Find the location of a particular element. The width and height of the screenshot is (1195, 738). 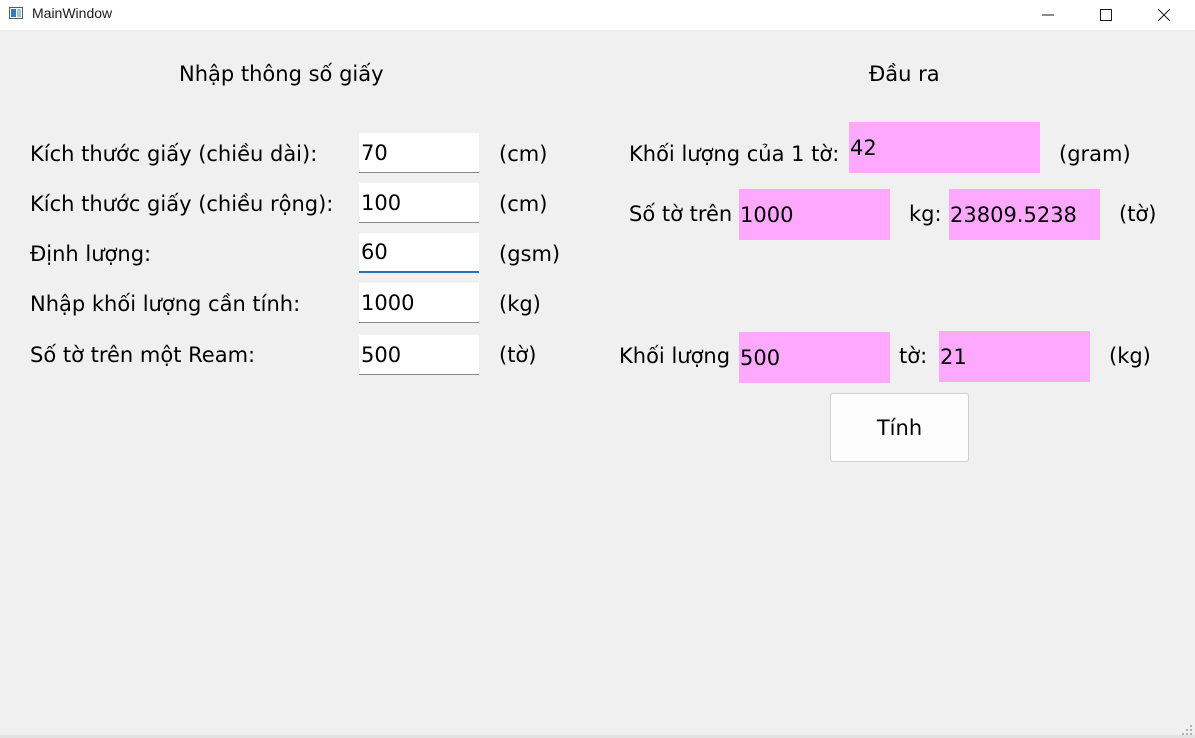

output-section-heading: Đầu ra is located at coordinates (904, 74).